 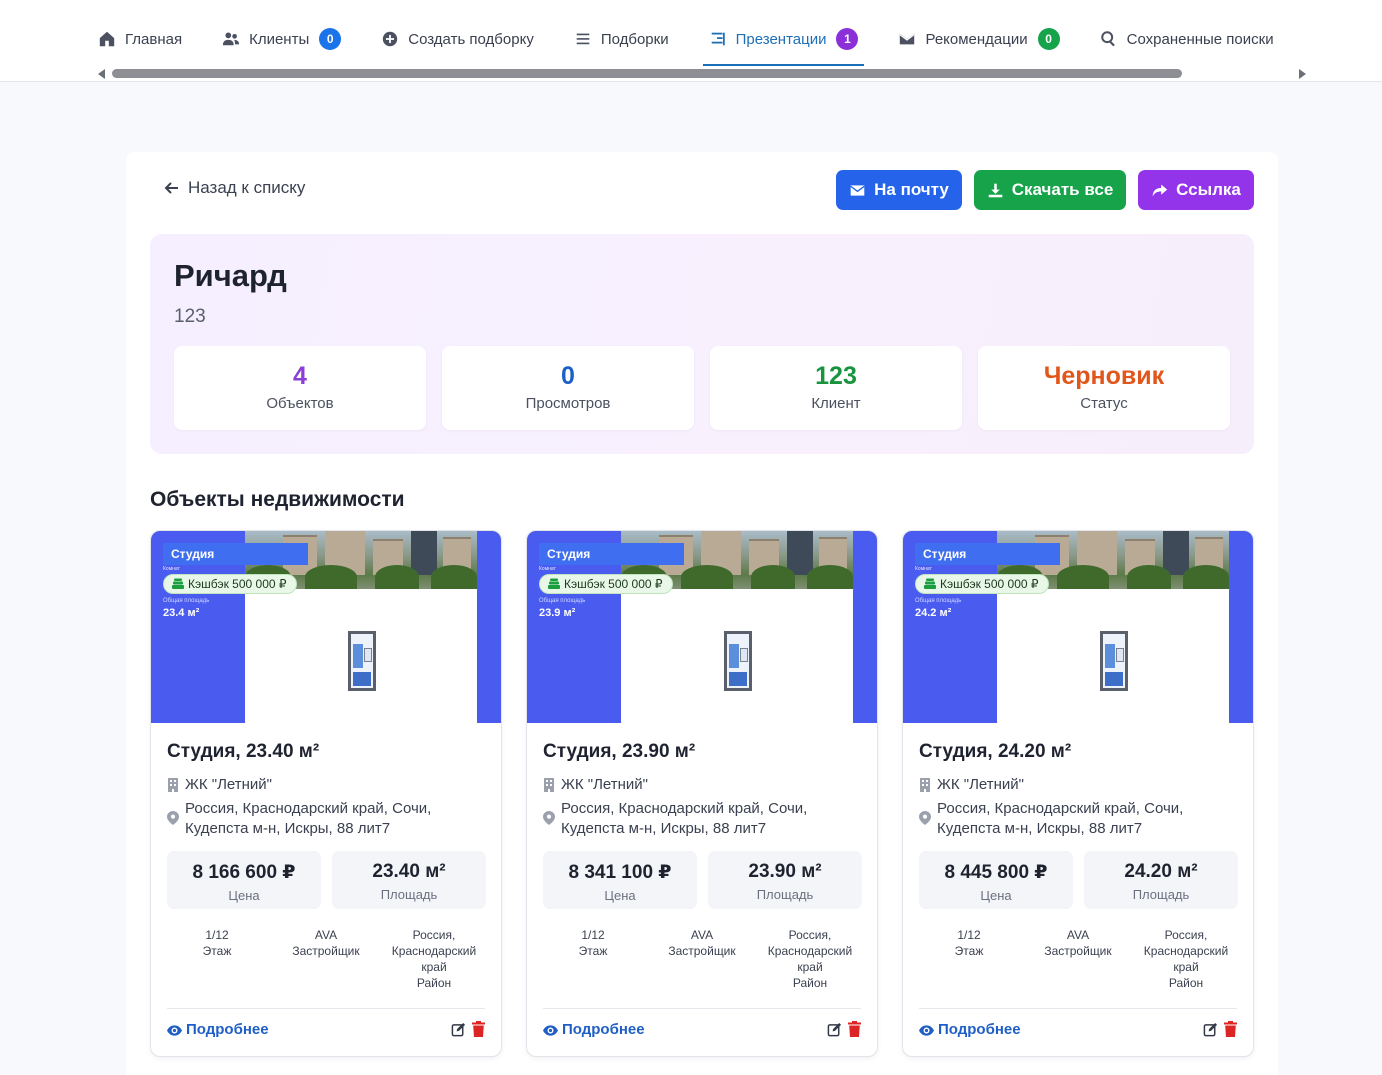 What do you see at coordinates (237, 584) in the screenshot?
I see `cashback-label: Кэшбэк 500 000 ₽` at bounding box center [237, 584].